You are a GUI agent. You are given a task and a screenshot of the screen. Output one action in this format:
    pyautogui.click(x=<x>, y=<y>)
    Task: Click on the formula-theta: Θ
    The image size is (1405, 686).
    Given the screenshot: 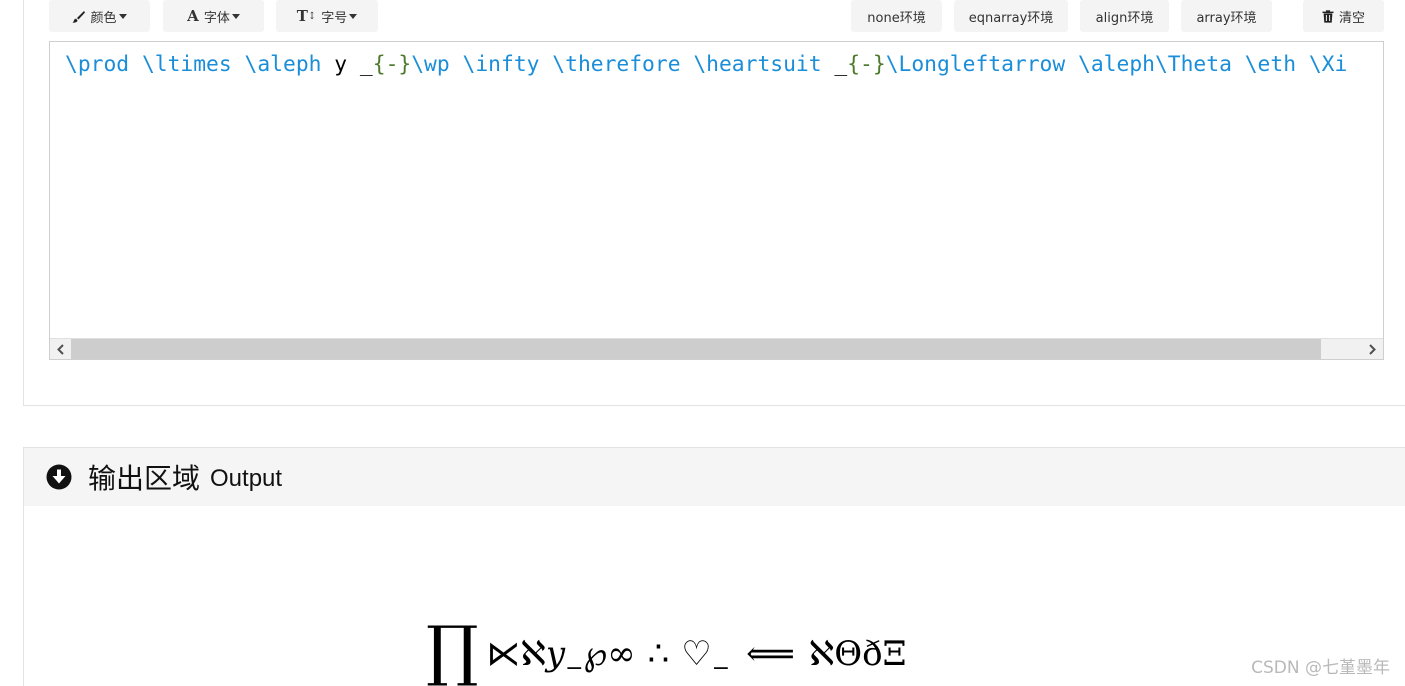 What is the action you would take?
    pyautogui.click(x=848, y=654)
    